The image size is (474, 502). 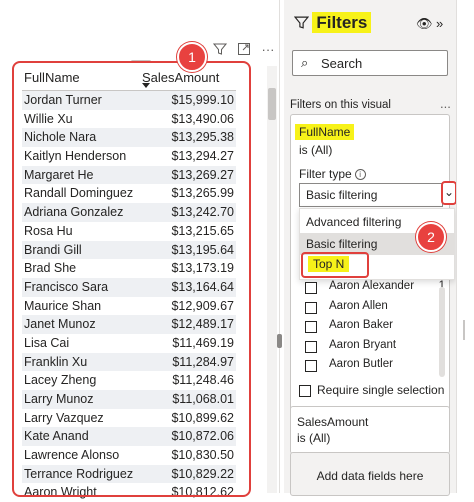 I want to click on filter-type-selected: Basic filtering, so click(x=342, y=195).